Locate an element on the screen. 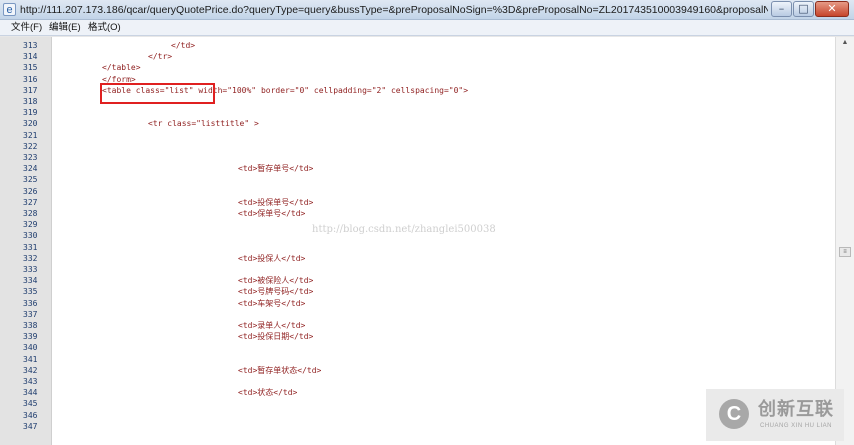  code-line: <td>号牌号码</td> is located at coordinates (276, 291).